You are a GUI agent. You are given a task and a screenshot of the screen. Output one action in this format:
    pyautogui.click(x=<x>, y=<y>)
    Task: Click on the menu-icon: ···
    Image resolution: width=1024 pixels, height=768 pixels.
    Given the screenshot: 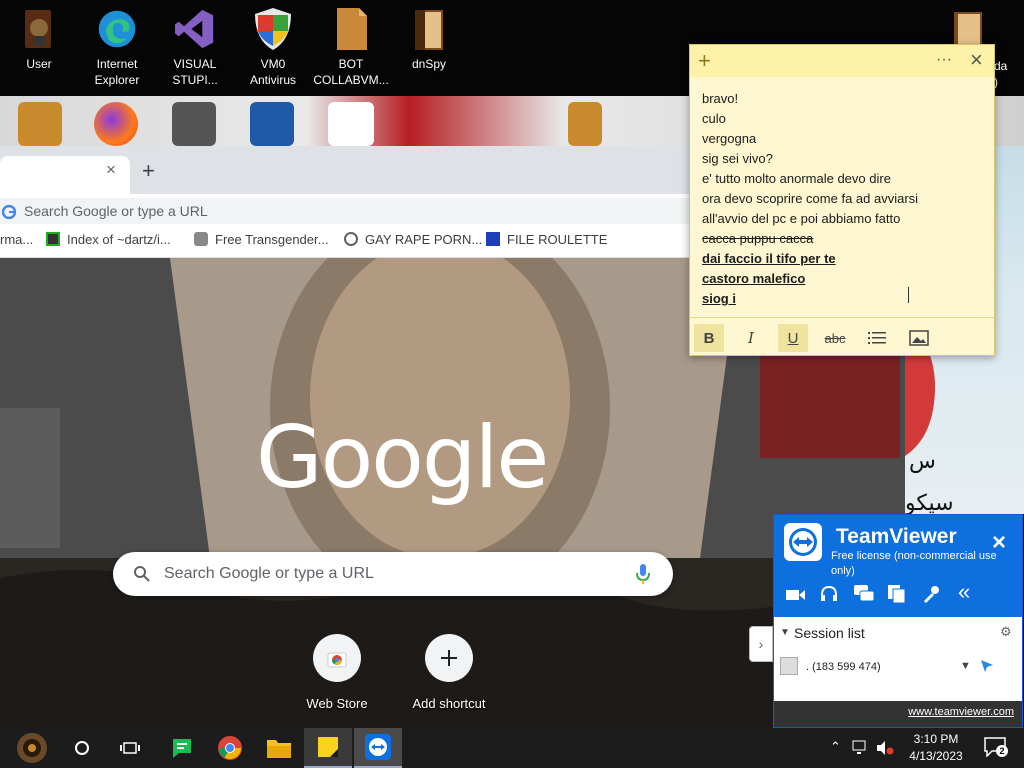 What is the action you would take?
    pyautogui.click(x=944, y=60)
    